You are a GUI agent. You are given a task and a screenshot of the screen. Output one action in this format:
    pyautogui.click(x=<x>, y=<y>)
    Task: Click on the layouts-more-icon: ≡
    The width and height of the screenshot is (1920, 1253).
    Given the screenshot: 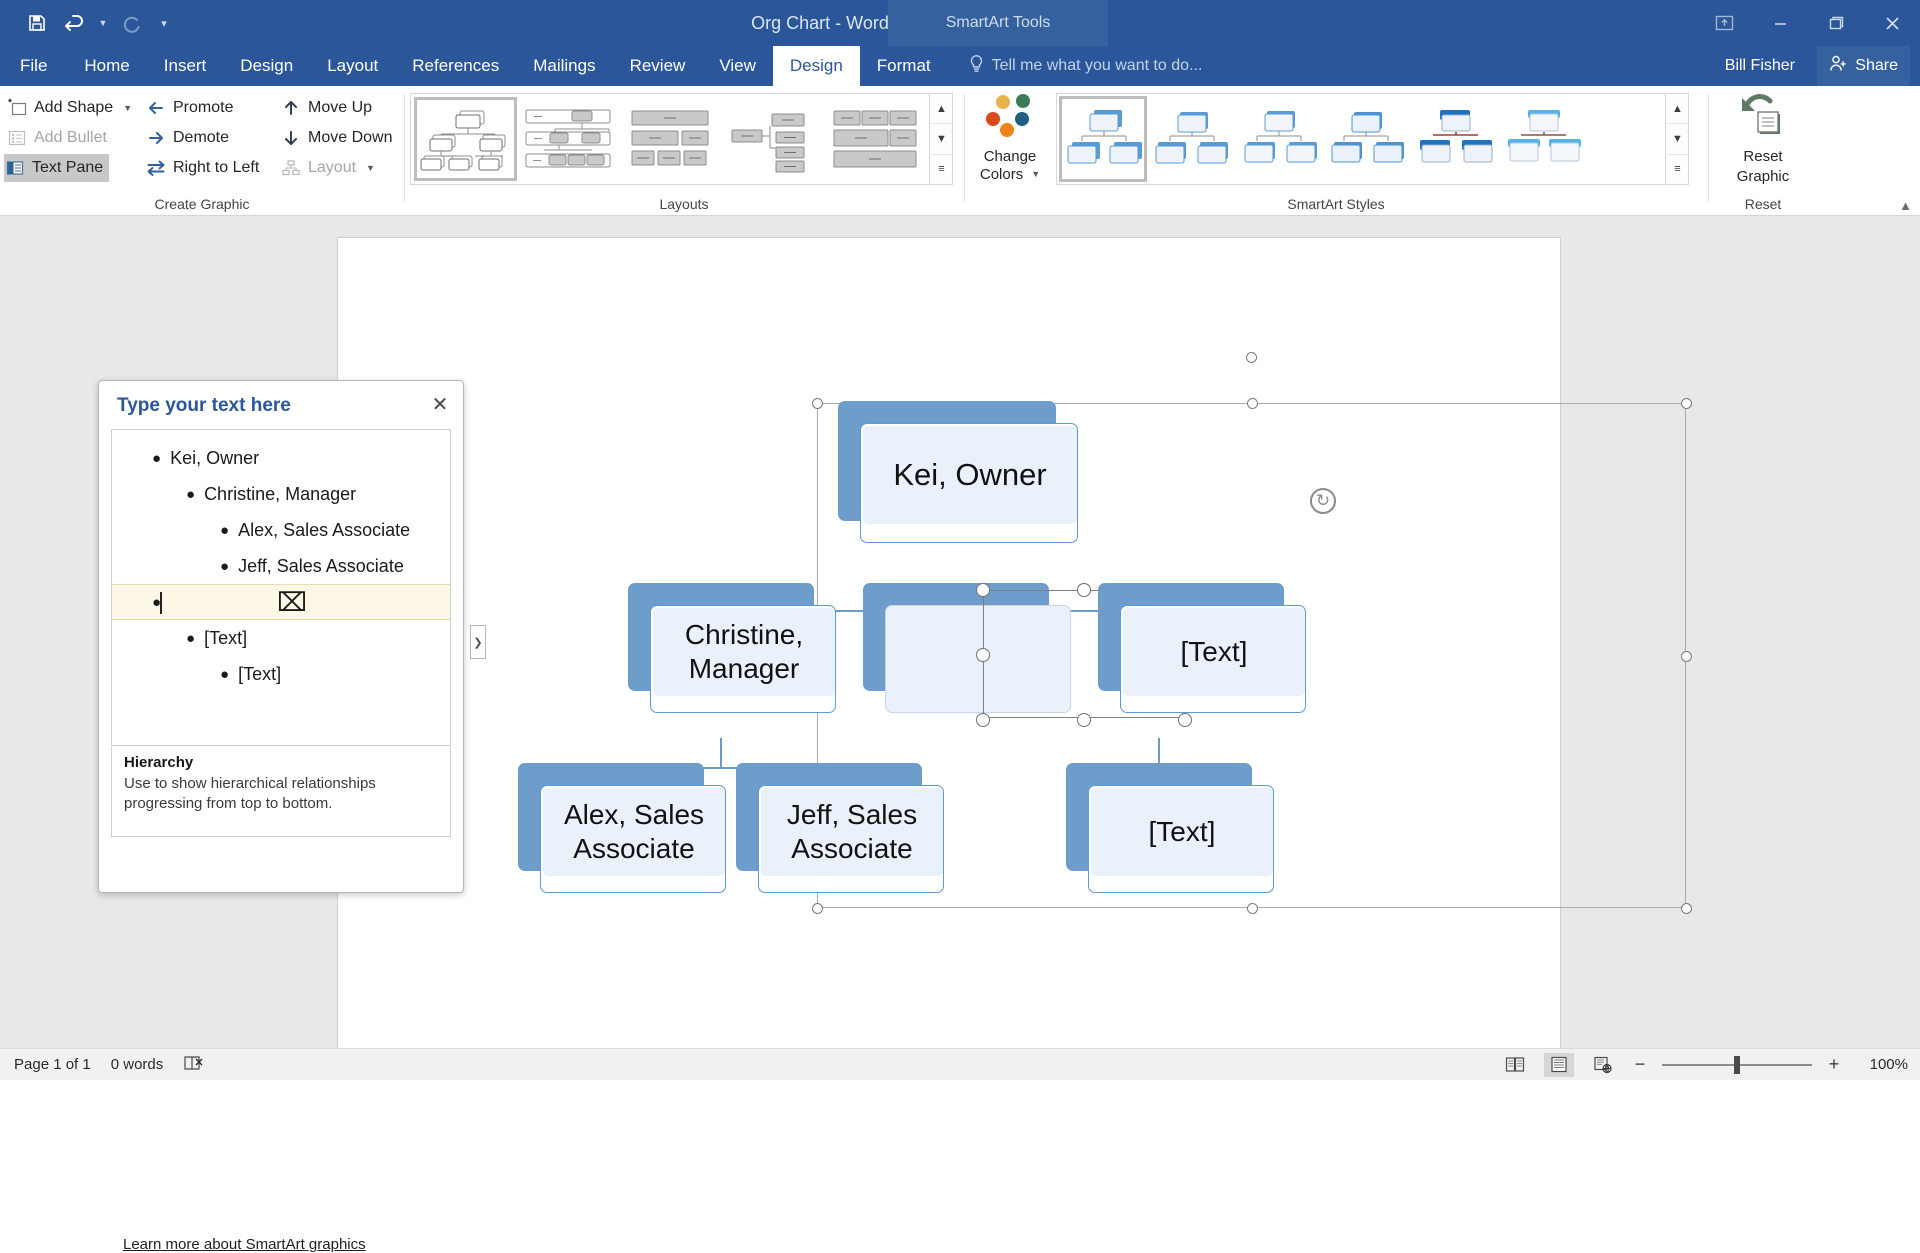 What is the action you would take?
    pyautogui.click(x=941, y=169)
    